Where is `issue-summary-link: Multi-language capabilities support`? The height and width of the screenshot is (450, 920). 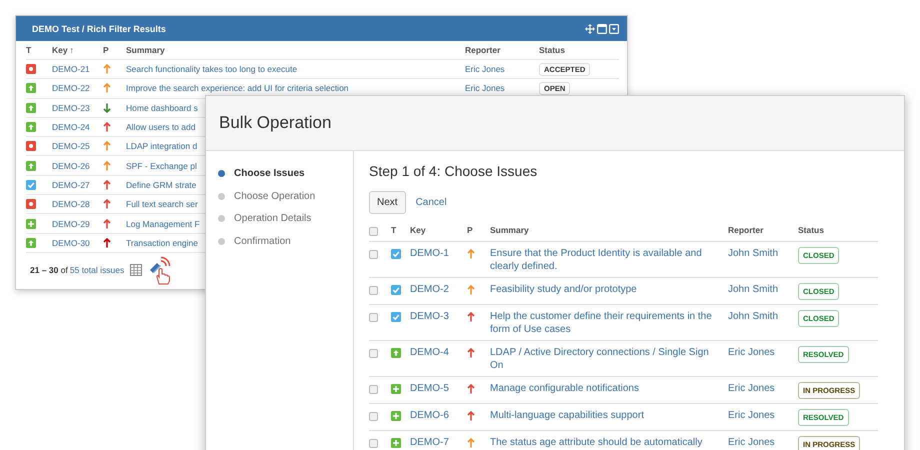
issue-summary-link: Multi-language capabilities support is located at coordinates (609, 415).